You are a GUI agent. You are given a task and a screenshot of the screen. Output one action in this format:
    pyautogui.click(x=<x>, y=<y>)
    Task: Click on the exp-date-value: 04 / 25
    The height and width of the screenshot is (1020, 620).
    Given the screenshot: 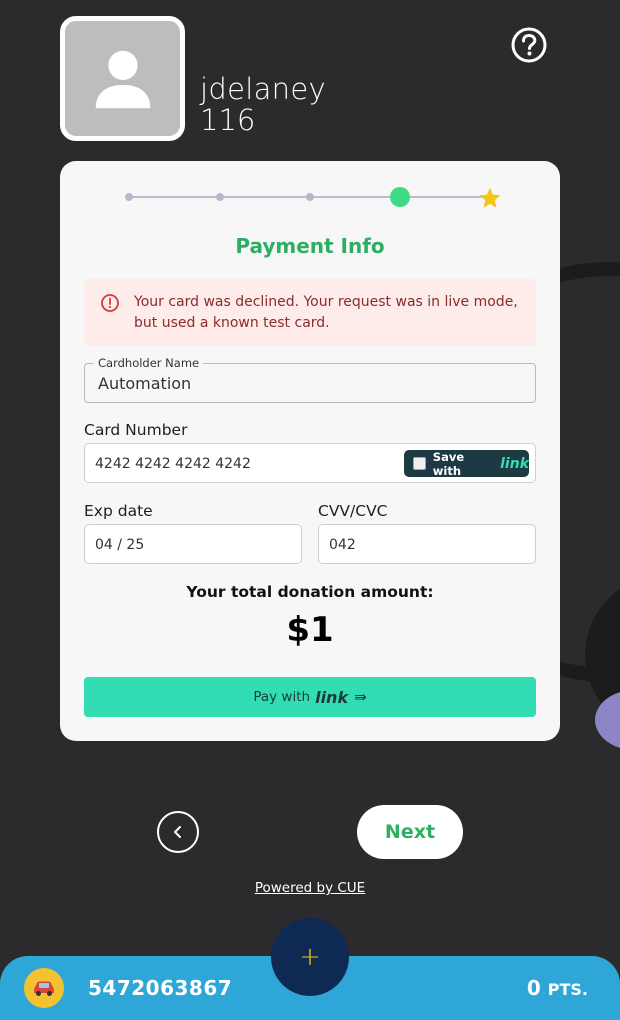 What is the action you would take?
    pyautogui.click(x=120, y=545)
    